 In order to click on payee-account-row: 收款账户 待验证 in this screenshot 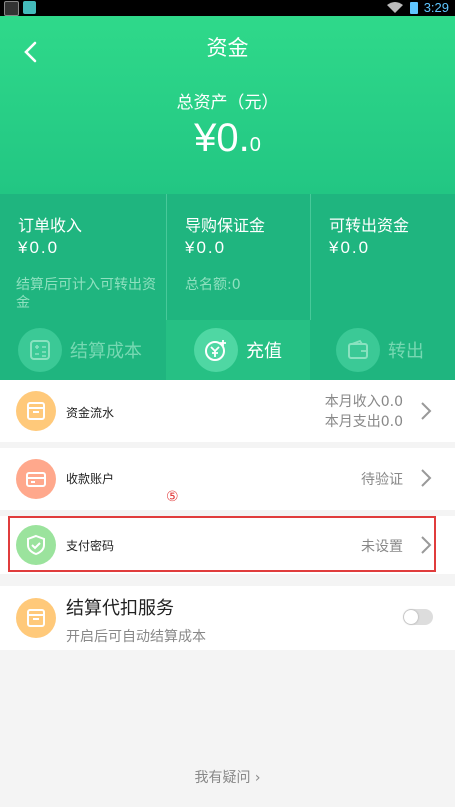, I will do `click(227, 479)`.